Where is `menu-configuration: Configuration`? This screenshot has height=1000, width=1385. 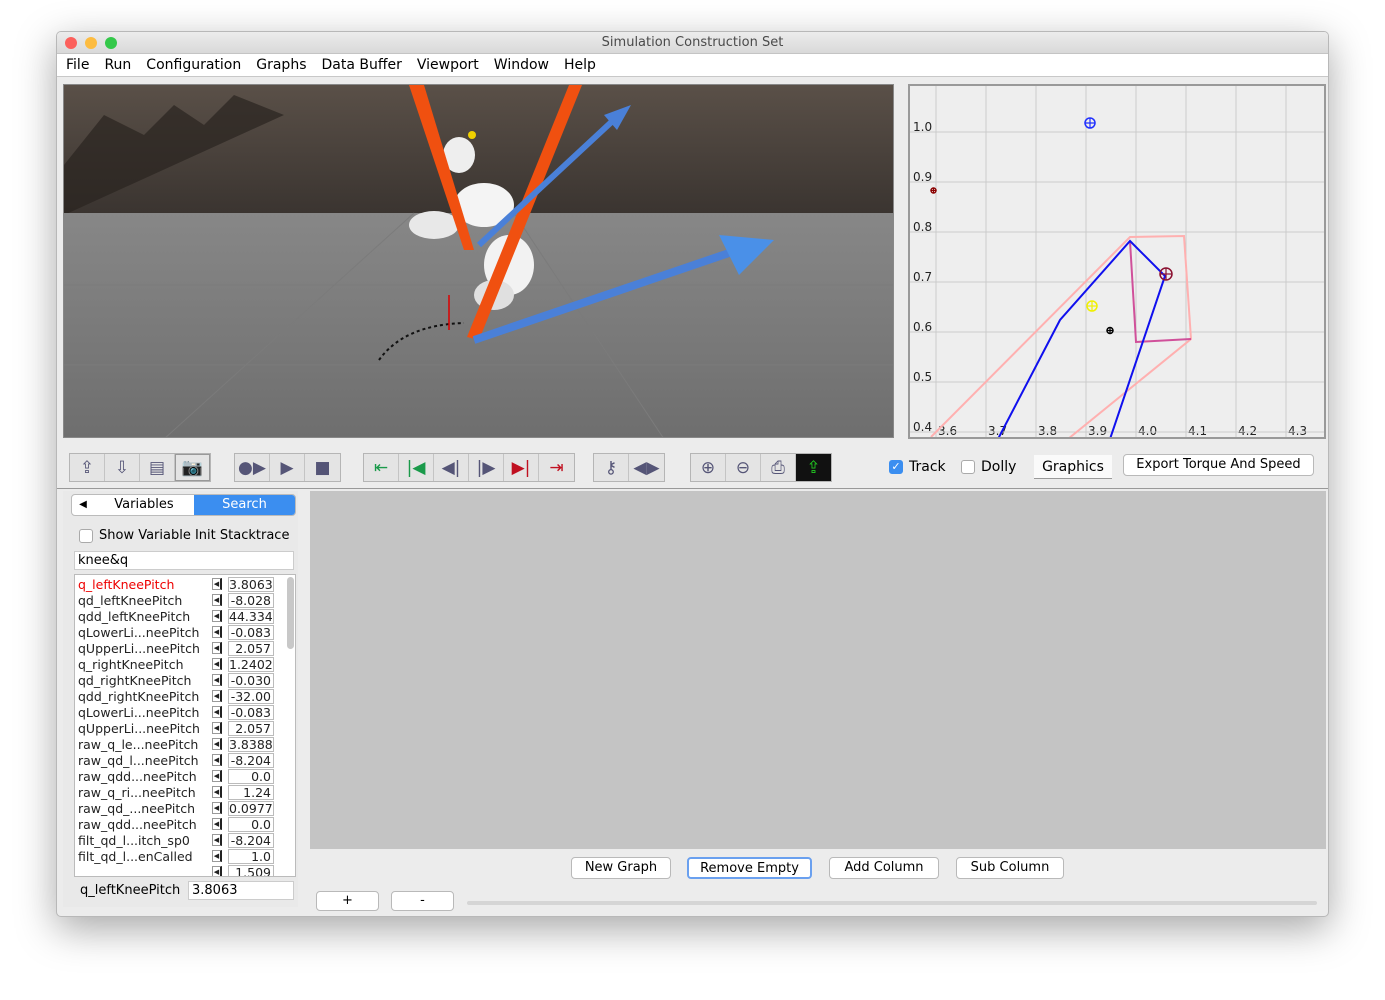 menu-configuration: Configuration is located at coordinates (194, 65).